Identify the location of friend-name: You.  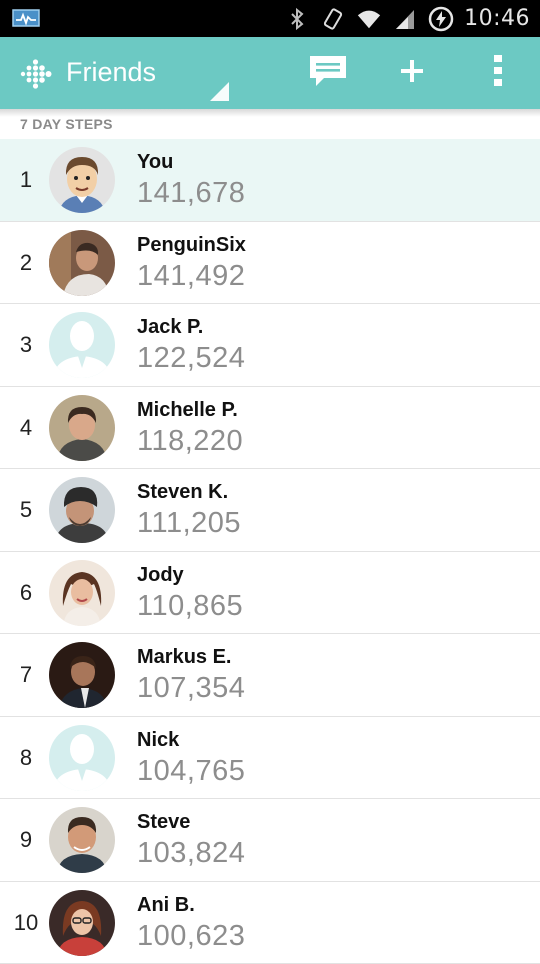
(155, 162).